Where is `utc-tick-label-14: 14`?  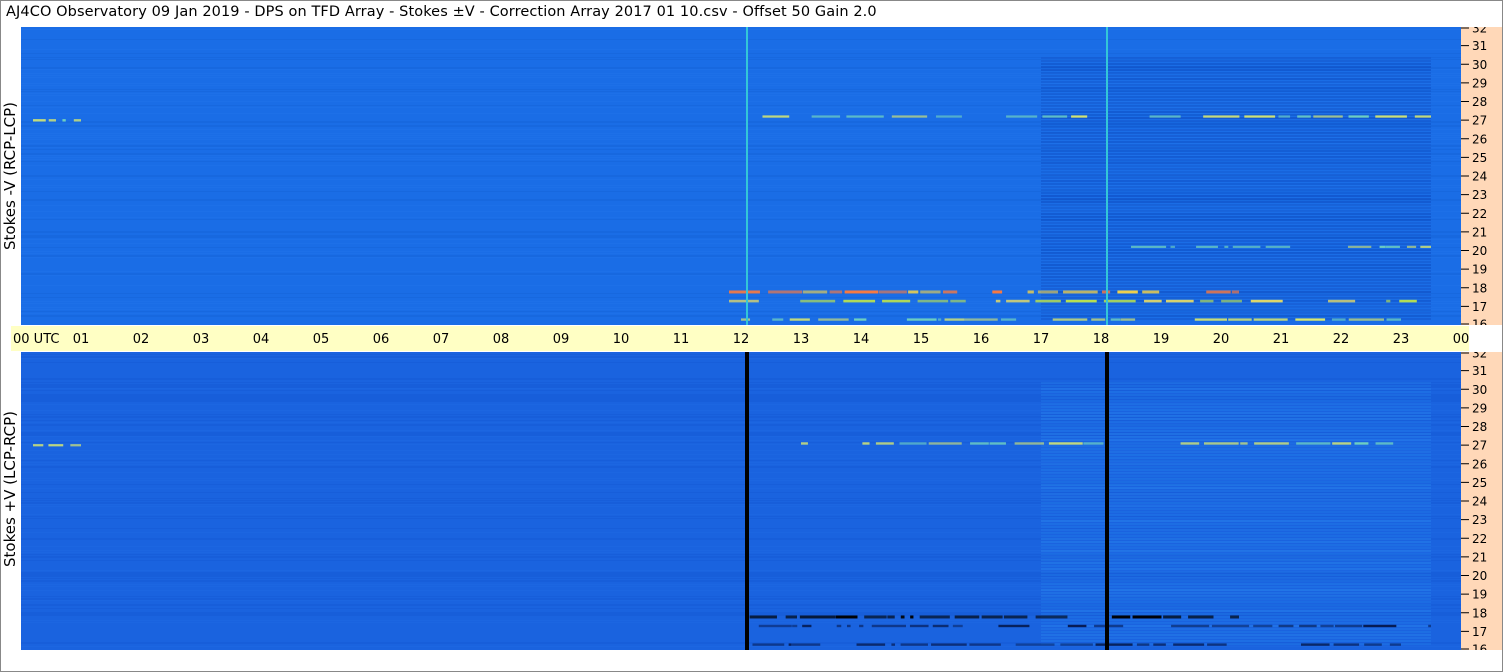 utc-tick-label-14: 14 is located at coordinates (861, 339).